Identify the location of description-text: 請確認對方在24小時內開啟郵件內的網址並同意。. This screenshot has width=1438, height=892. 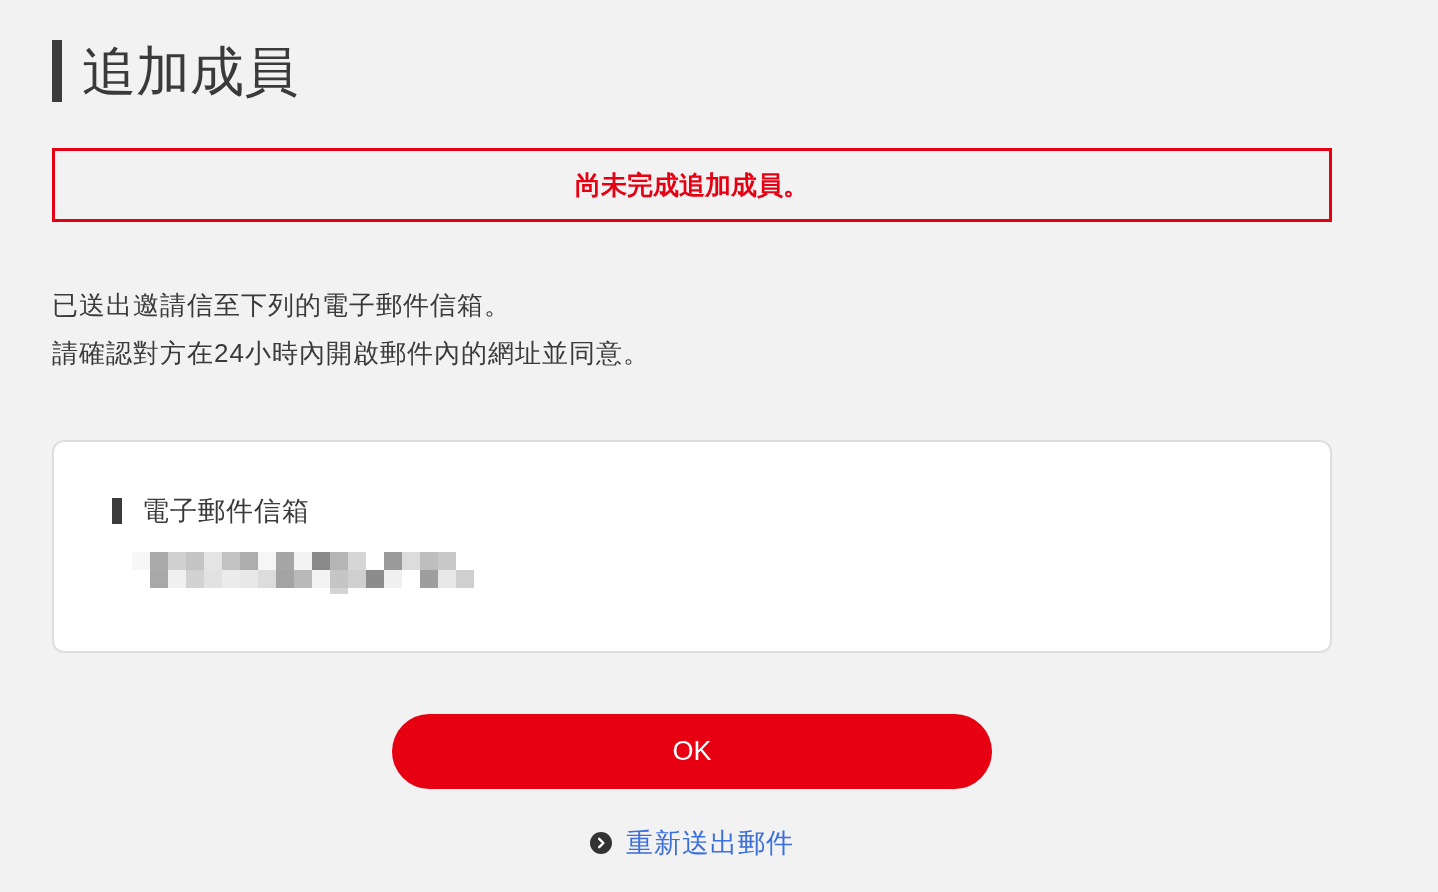
(351, 353).